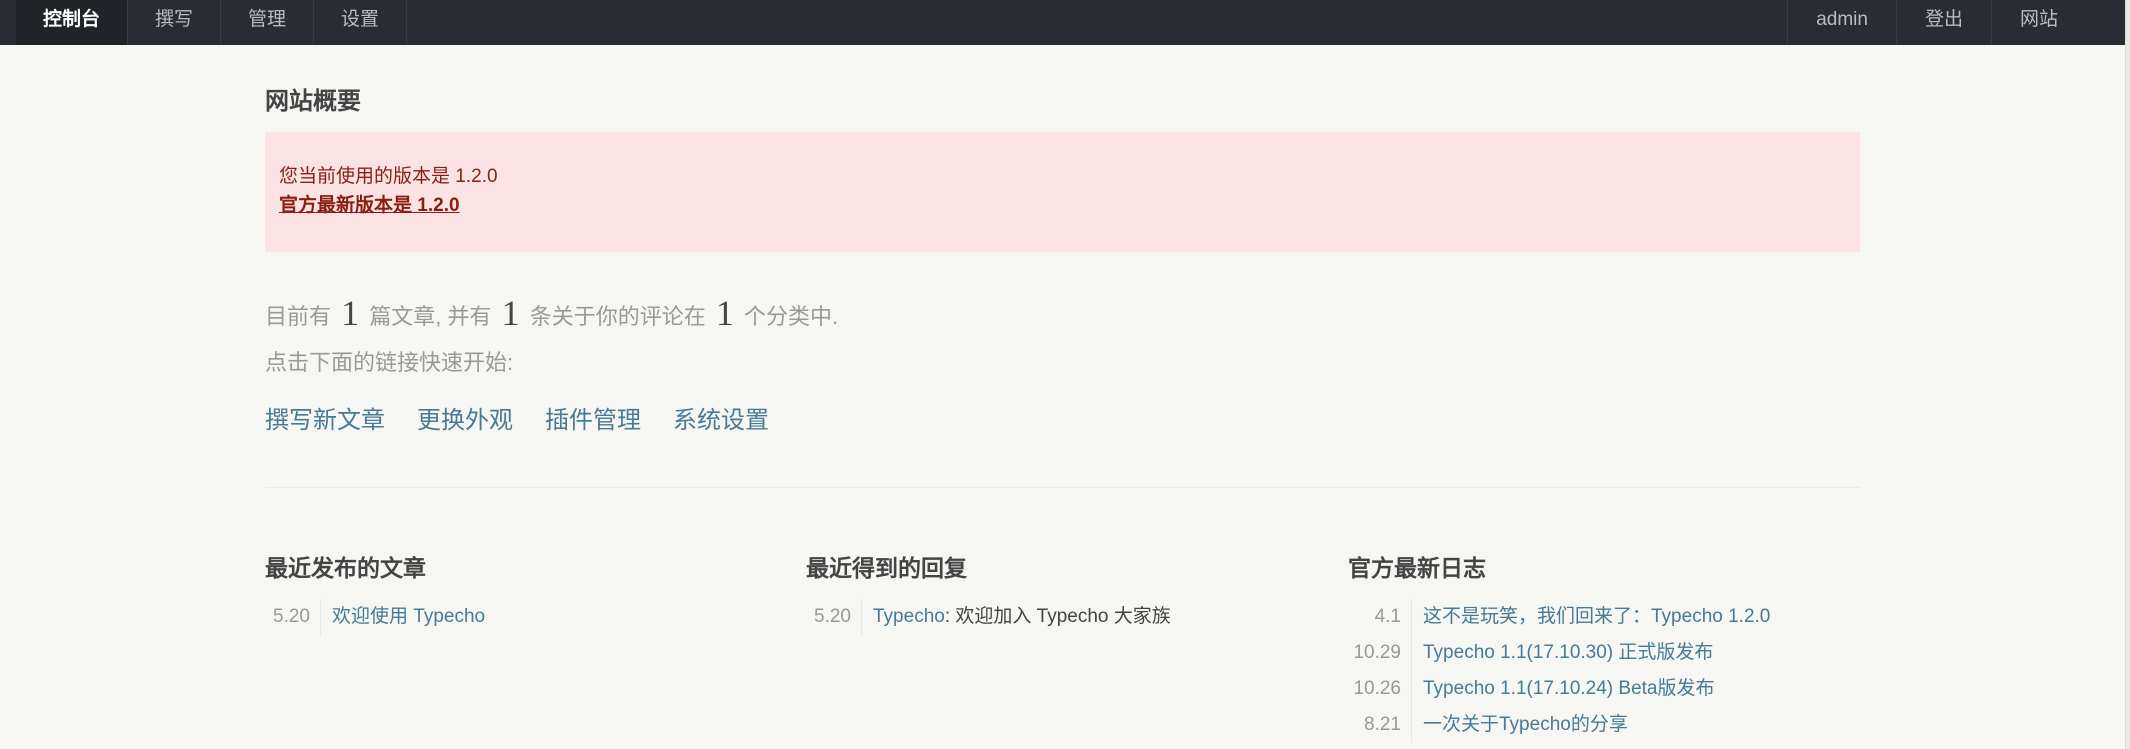  What do you see at coordinates (1841, 22) in the screenshot?
I see `nav-admin-profile: admin` at bounding box center [1841, 22].